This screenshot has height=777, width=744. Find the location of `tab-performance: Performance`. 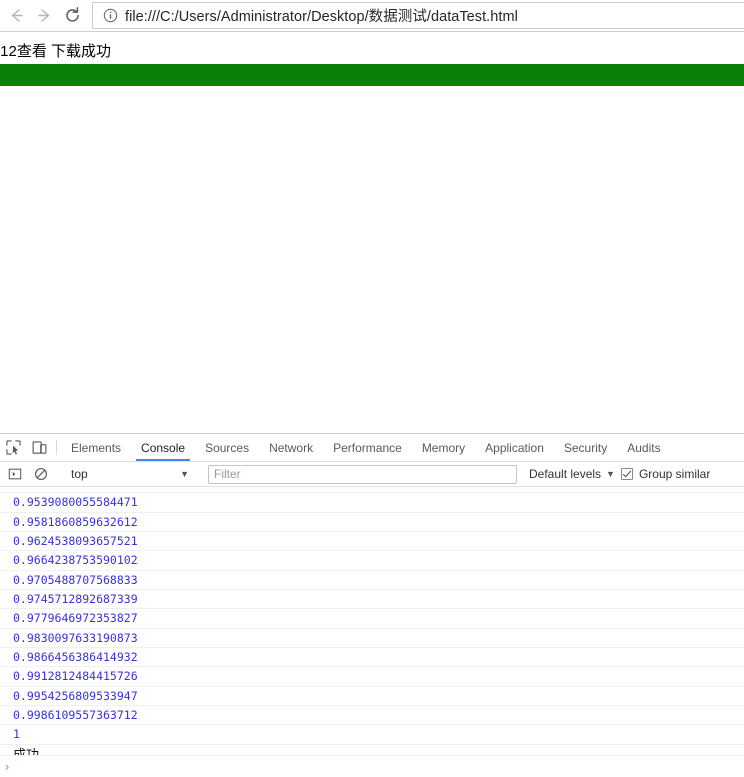

tab-performance: Performance is located at coordinates (367, 447).